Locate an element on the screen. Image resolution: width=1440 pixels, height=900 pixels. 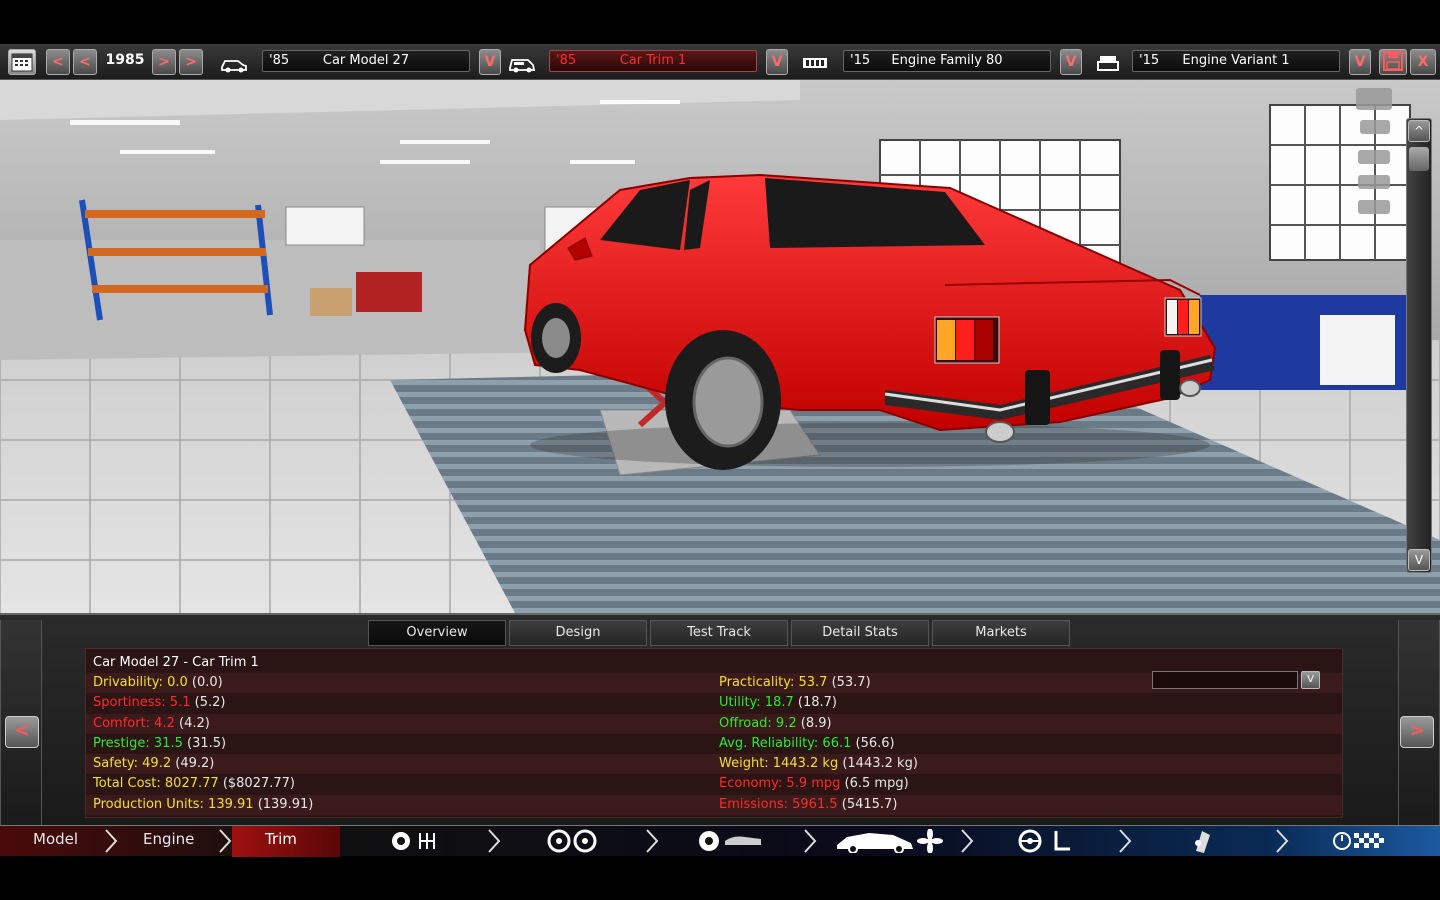
year-display: 1985 is located at coordinates (125, 60).